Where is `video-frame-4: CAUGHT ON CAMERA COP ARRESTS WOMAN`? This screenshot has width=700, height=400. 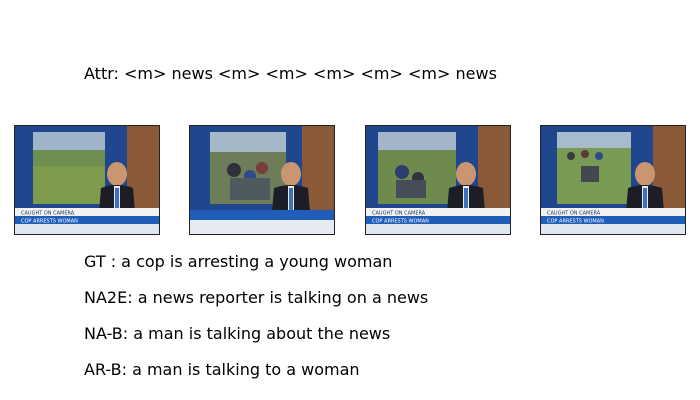 video-frame-4: CAUGHT ON CAMERA COP ARRESTS WOMAN is located at coordinates (613, 180).